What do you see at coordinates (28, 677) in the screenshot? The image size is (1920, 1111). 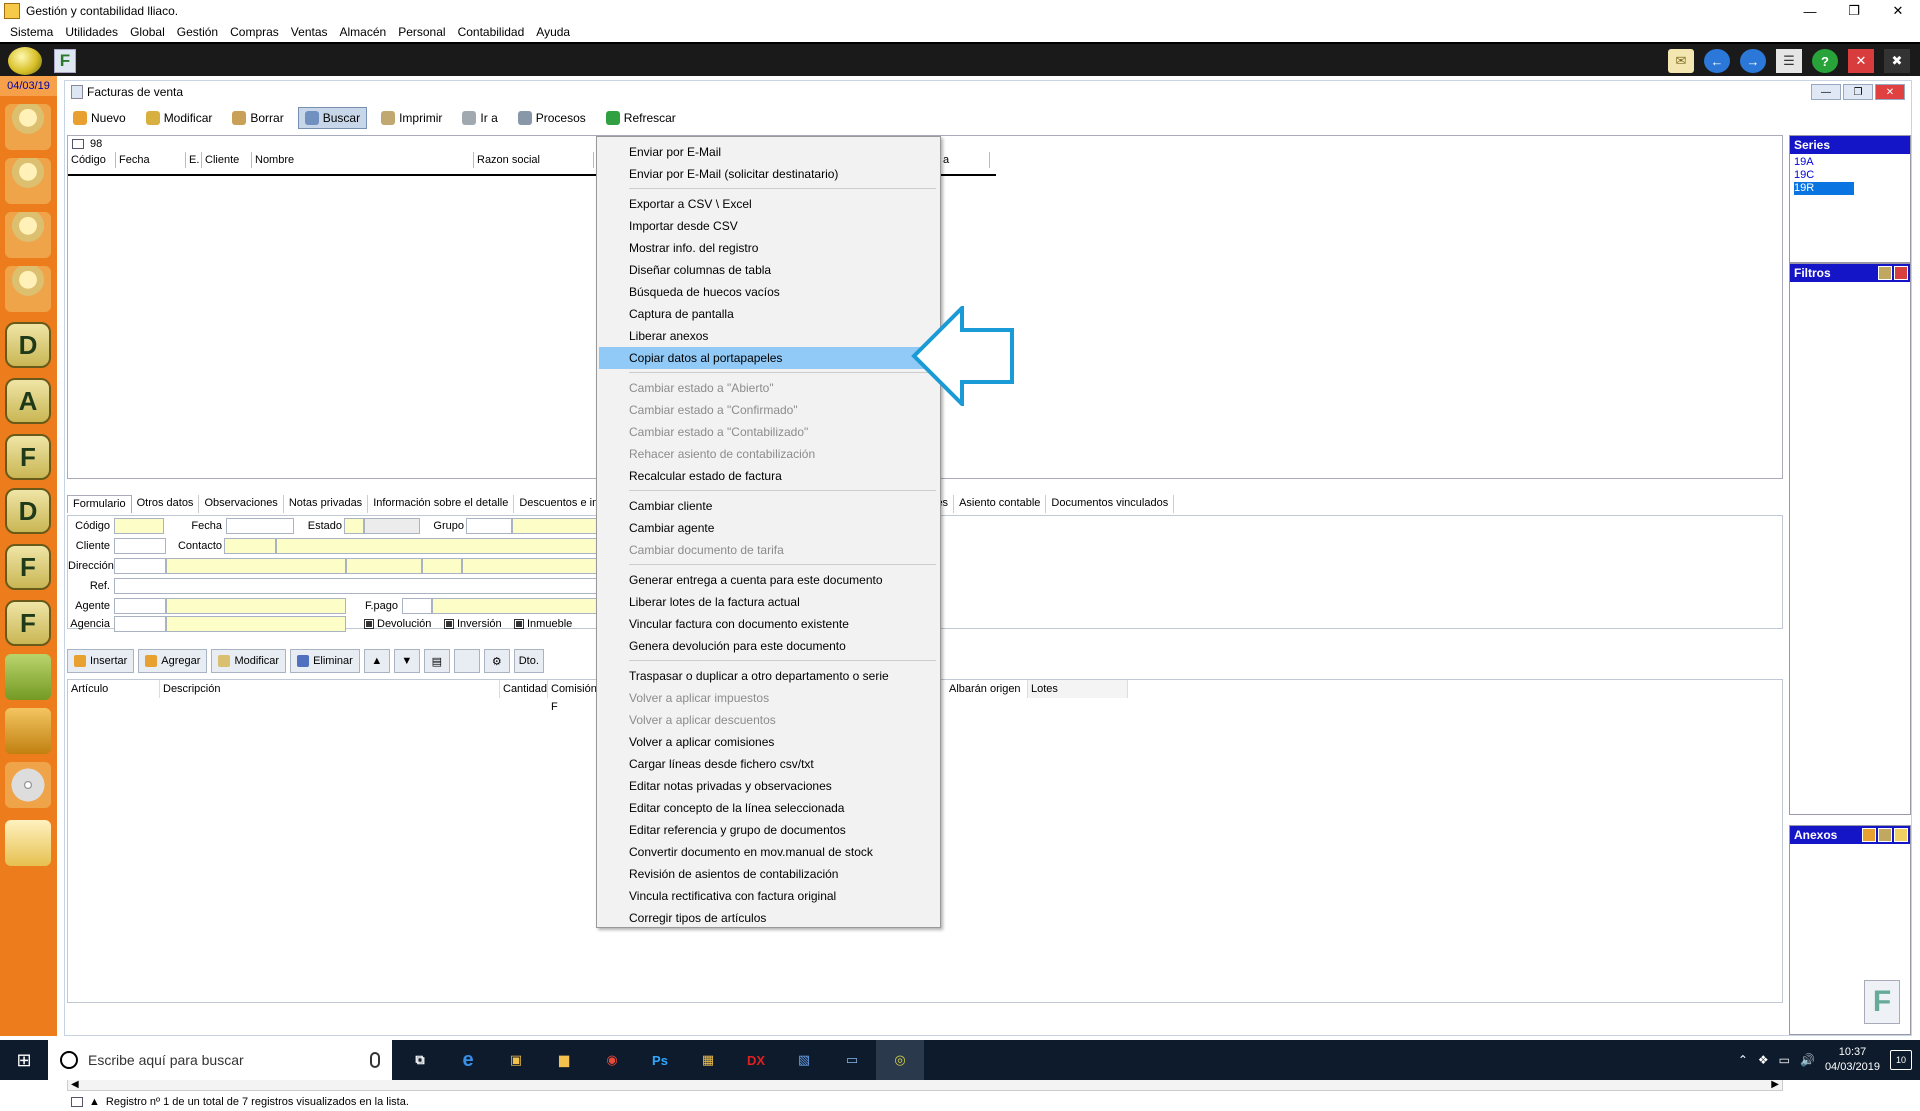 I see `box-green-icon` at bounding box center [28, 677].